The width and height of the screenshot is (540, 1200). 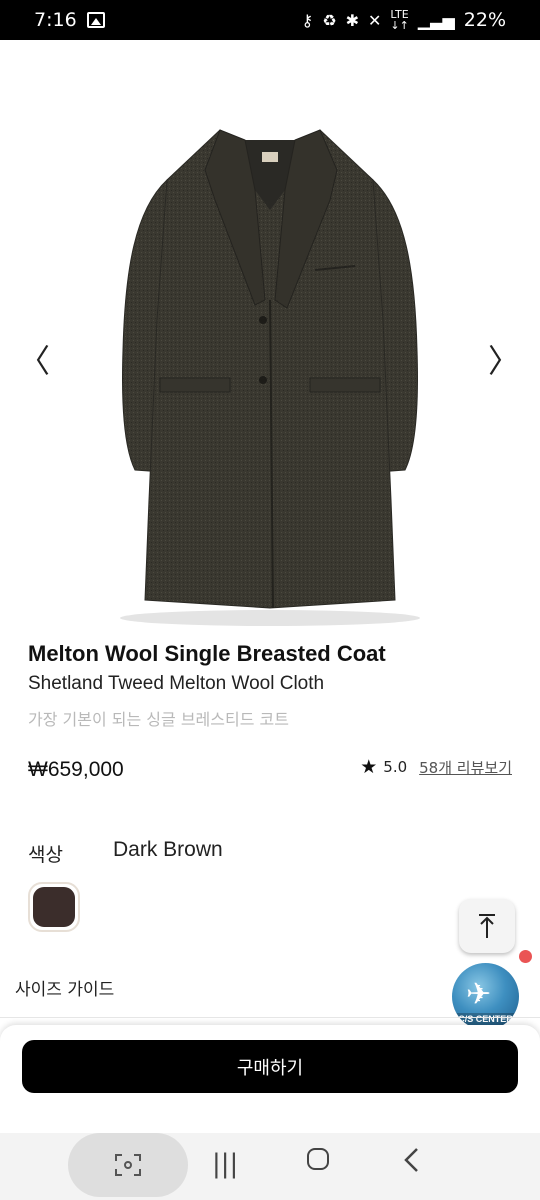 I want to click on battery-level: 22%, so click(x=484, y=20).